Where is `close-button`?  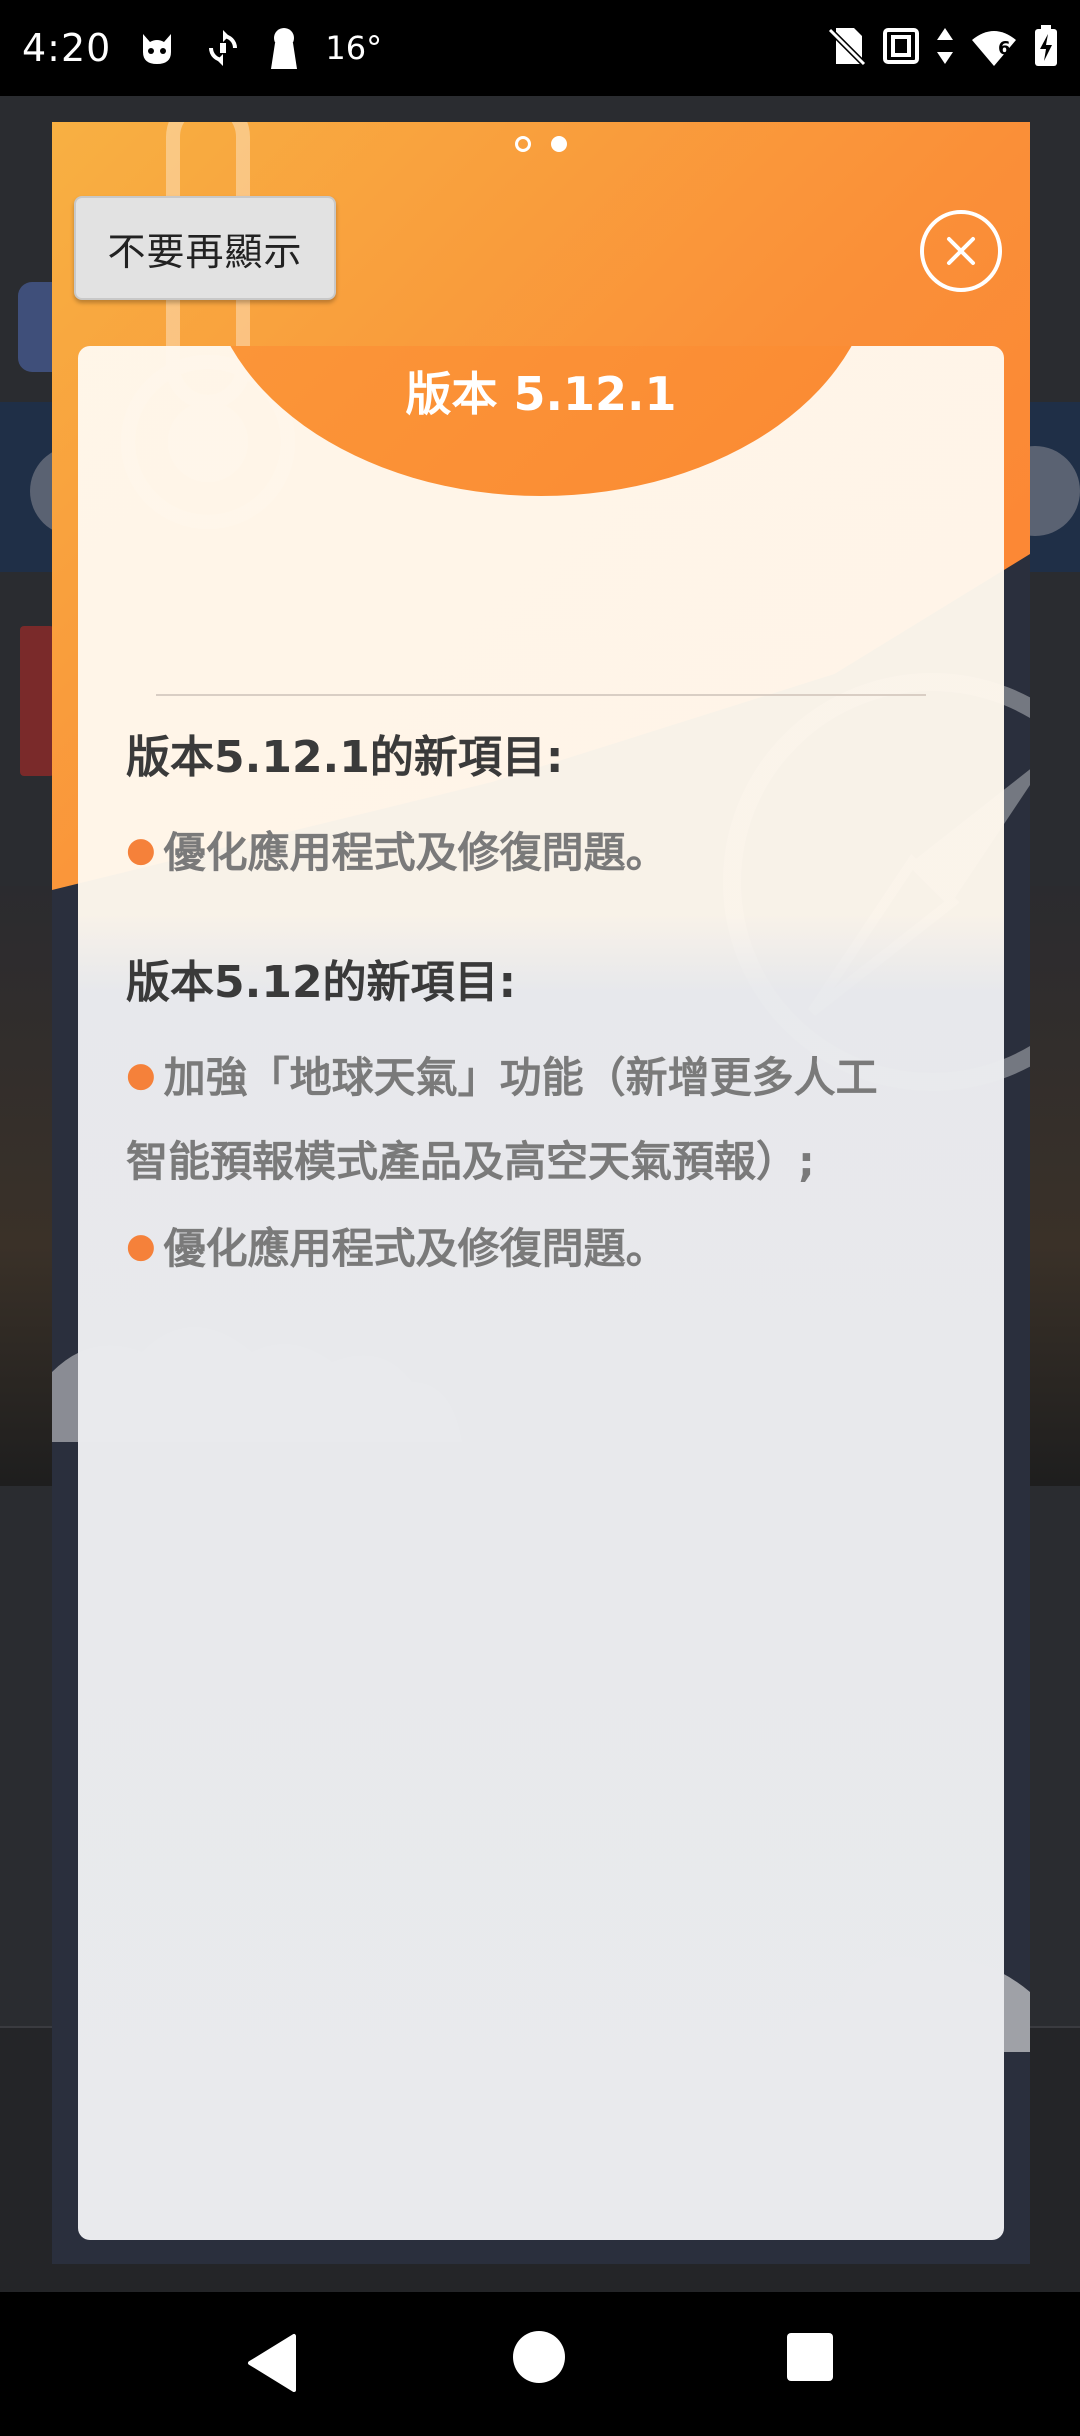
close-button is located at coordinates (961, 251).